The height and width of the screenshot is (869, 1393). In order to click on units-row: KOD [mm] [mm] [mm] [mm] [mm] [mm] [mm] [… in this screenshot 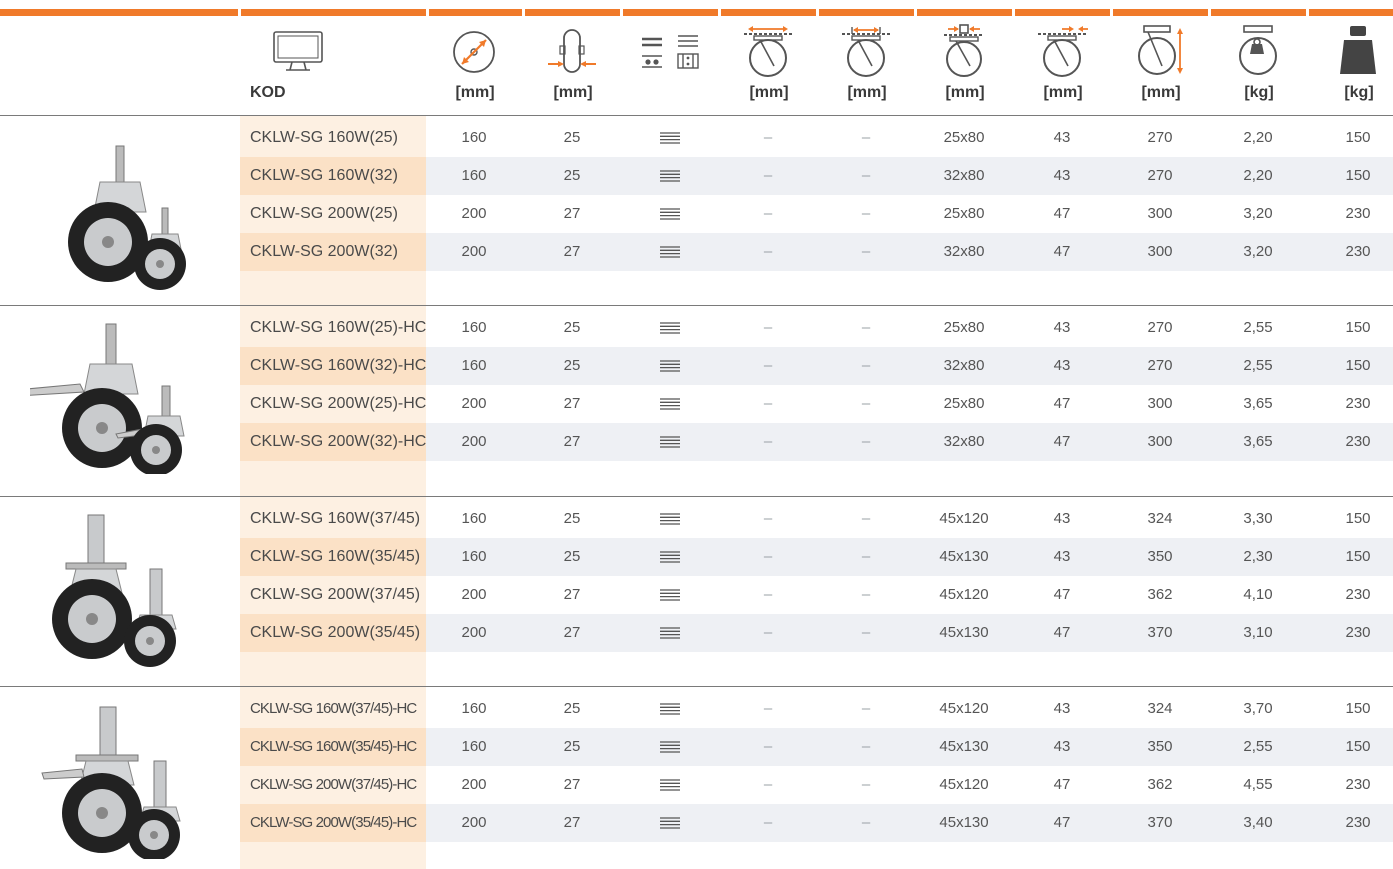, I will do `click(696, 98)`.